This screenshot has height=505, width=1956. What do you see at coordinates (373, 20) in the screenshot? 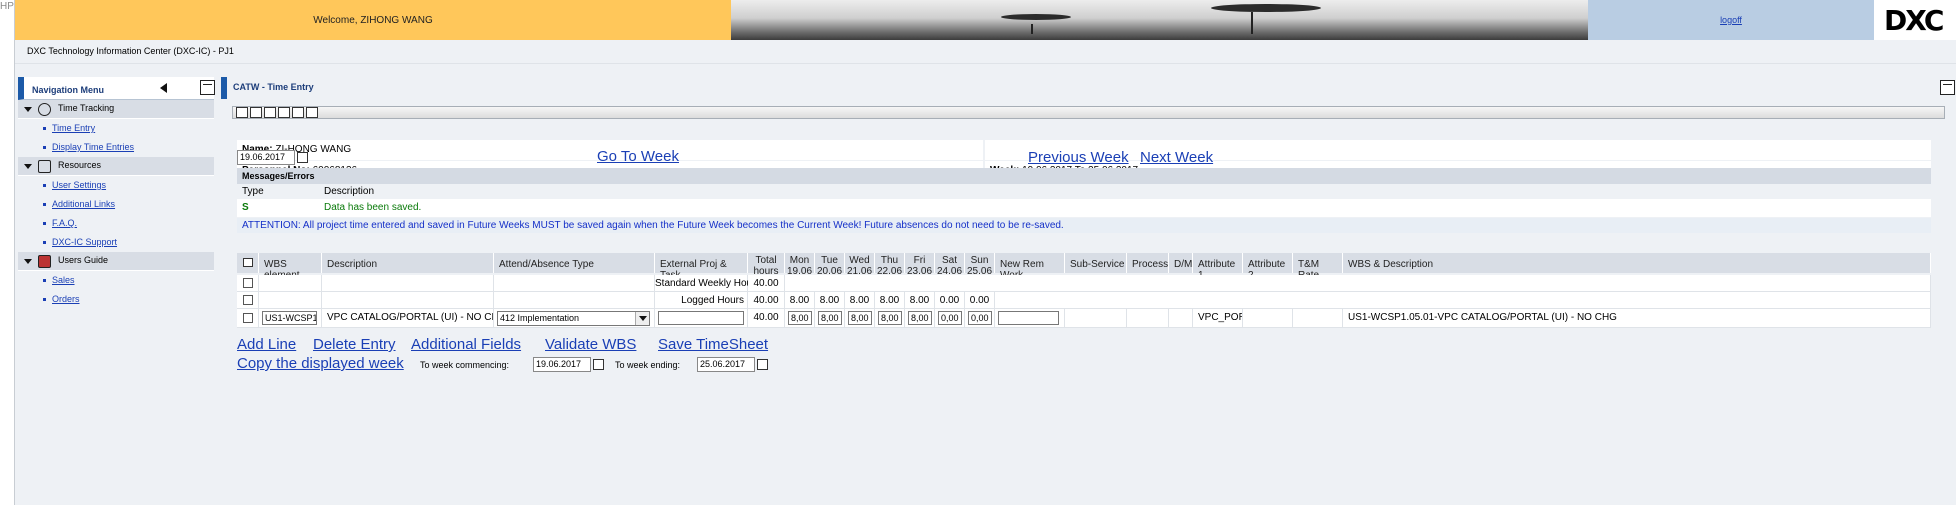
I see `welcome-panel: Welcome, ZIHONG WANG` at bounding box center [373, 20].